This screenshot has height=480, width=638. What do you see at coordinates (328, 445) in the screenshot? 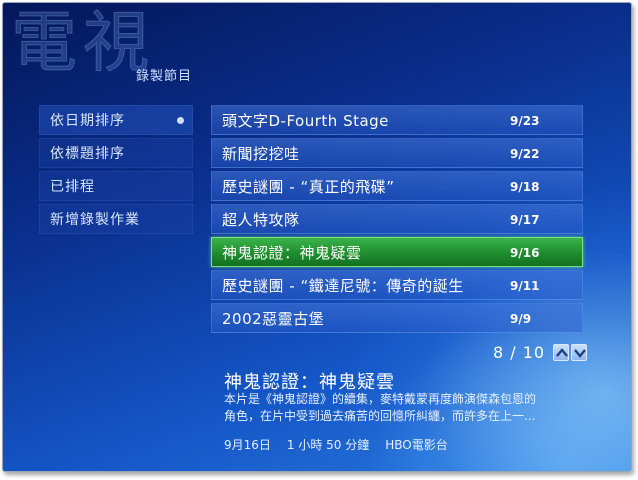
I see `duration: 1 小時 50 分鐘` at bounding box center [328, 445].